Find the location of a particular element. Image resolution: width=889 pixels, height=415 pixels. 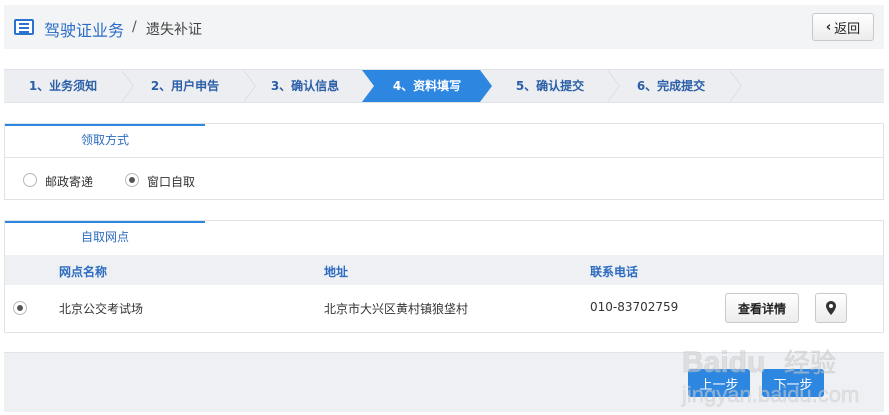

outlet-address: 北京市大兴区黄村镇狼垡村 is located at coordinates (396, 309).